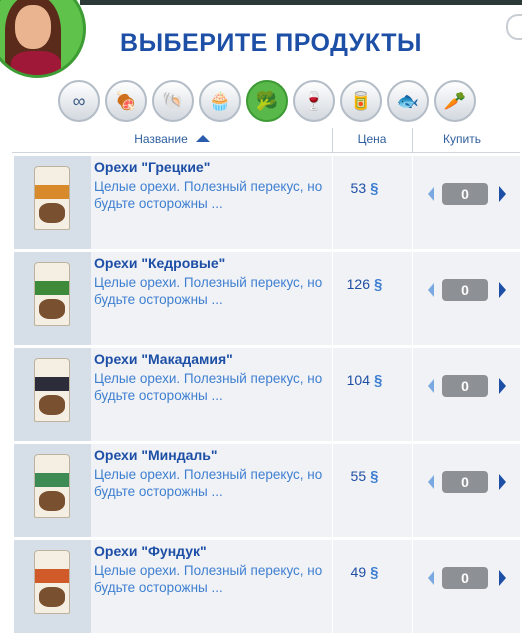 Image resolution: width=522 pixels, height=633 pixels. I want to click on table-header: Название Цена Купить, so click(266, 140).